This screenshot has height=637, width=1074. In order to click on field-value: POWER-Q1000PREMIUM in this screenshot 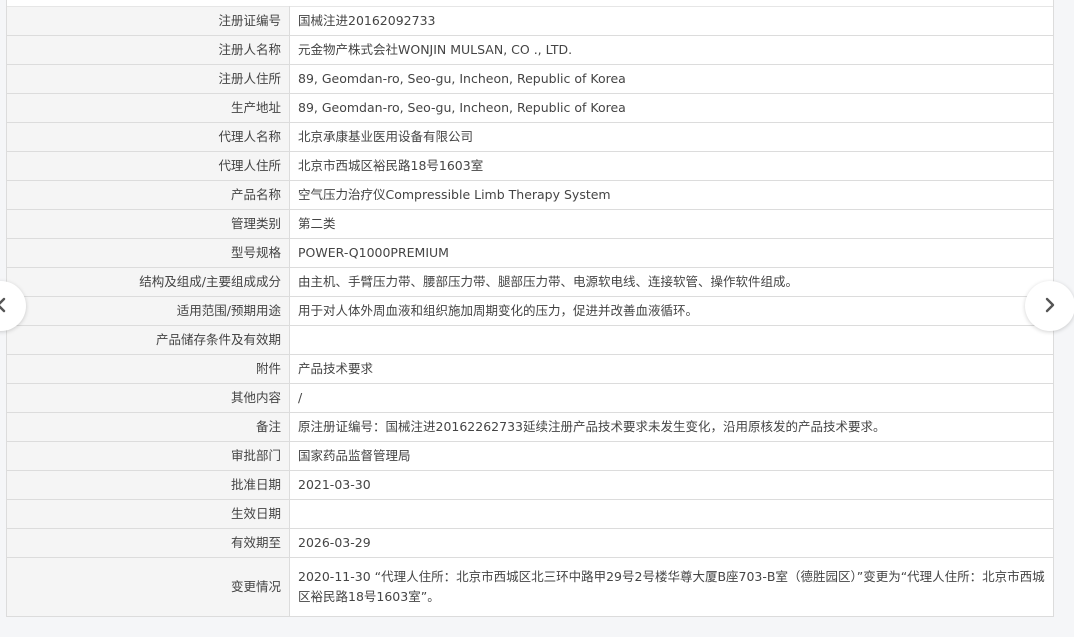, I will do `click(671, 253)`.